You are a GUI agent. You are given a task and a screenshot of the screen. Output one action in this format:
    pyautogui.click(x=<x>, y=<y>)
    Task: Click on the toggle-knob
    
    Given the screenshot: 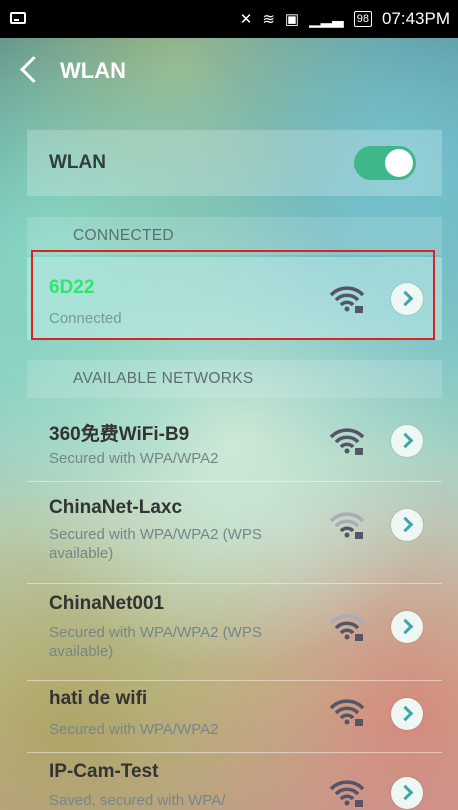 What is the action you would take?
    pyautogui.click(x=399, y=163)
    